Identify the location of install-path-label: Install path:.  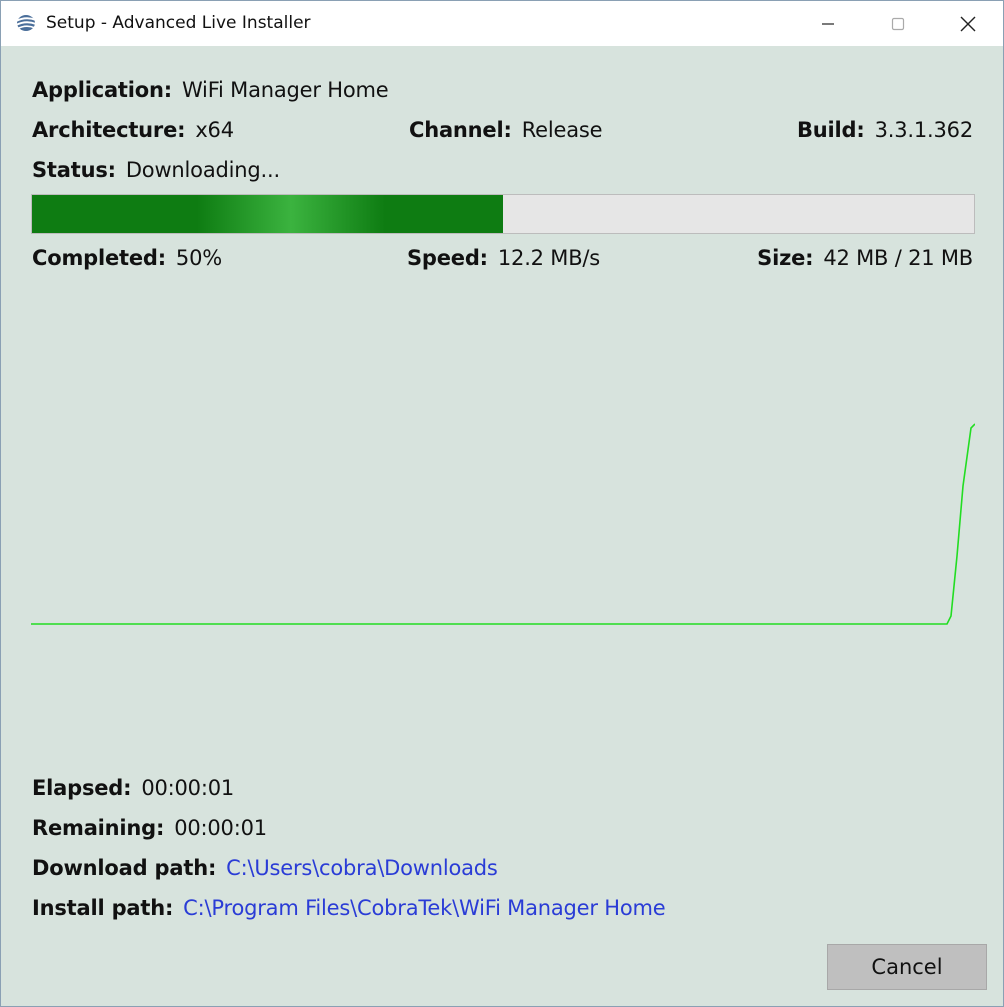
(103, 908).